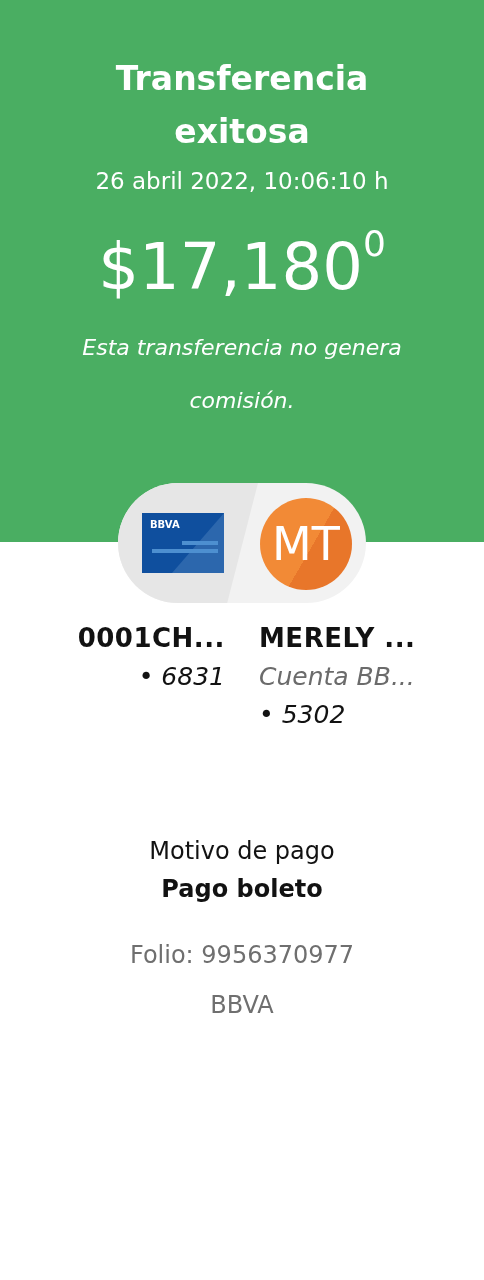 This screenshot has height=1280, width=484. I want to click on recipient-avatar: MT, so click(306, 544).